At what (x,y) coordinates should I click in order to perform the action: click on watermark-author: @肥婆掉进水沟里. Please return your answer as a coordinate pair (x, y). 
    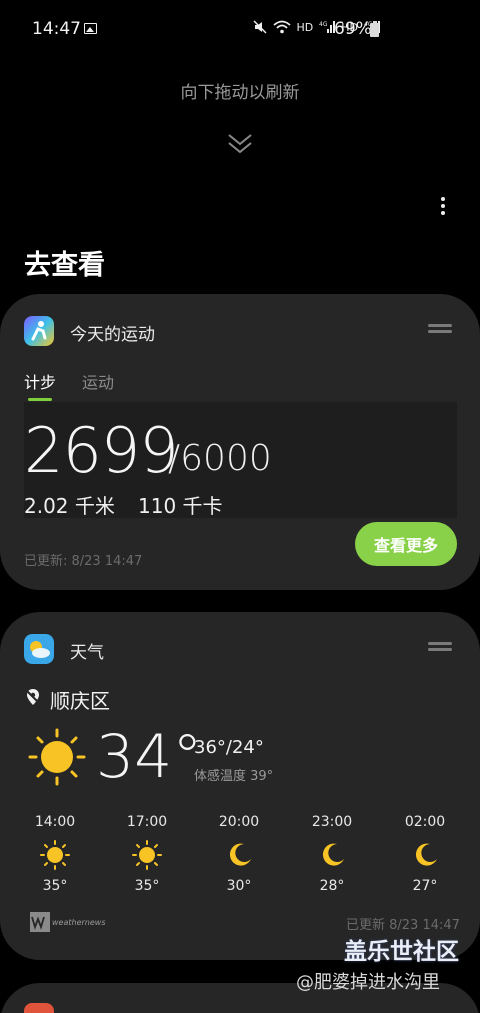
    Looking at the image, I should click on (368, 982).